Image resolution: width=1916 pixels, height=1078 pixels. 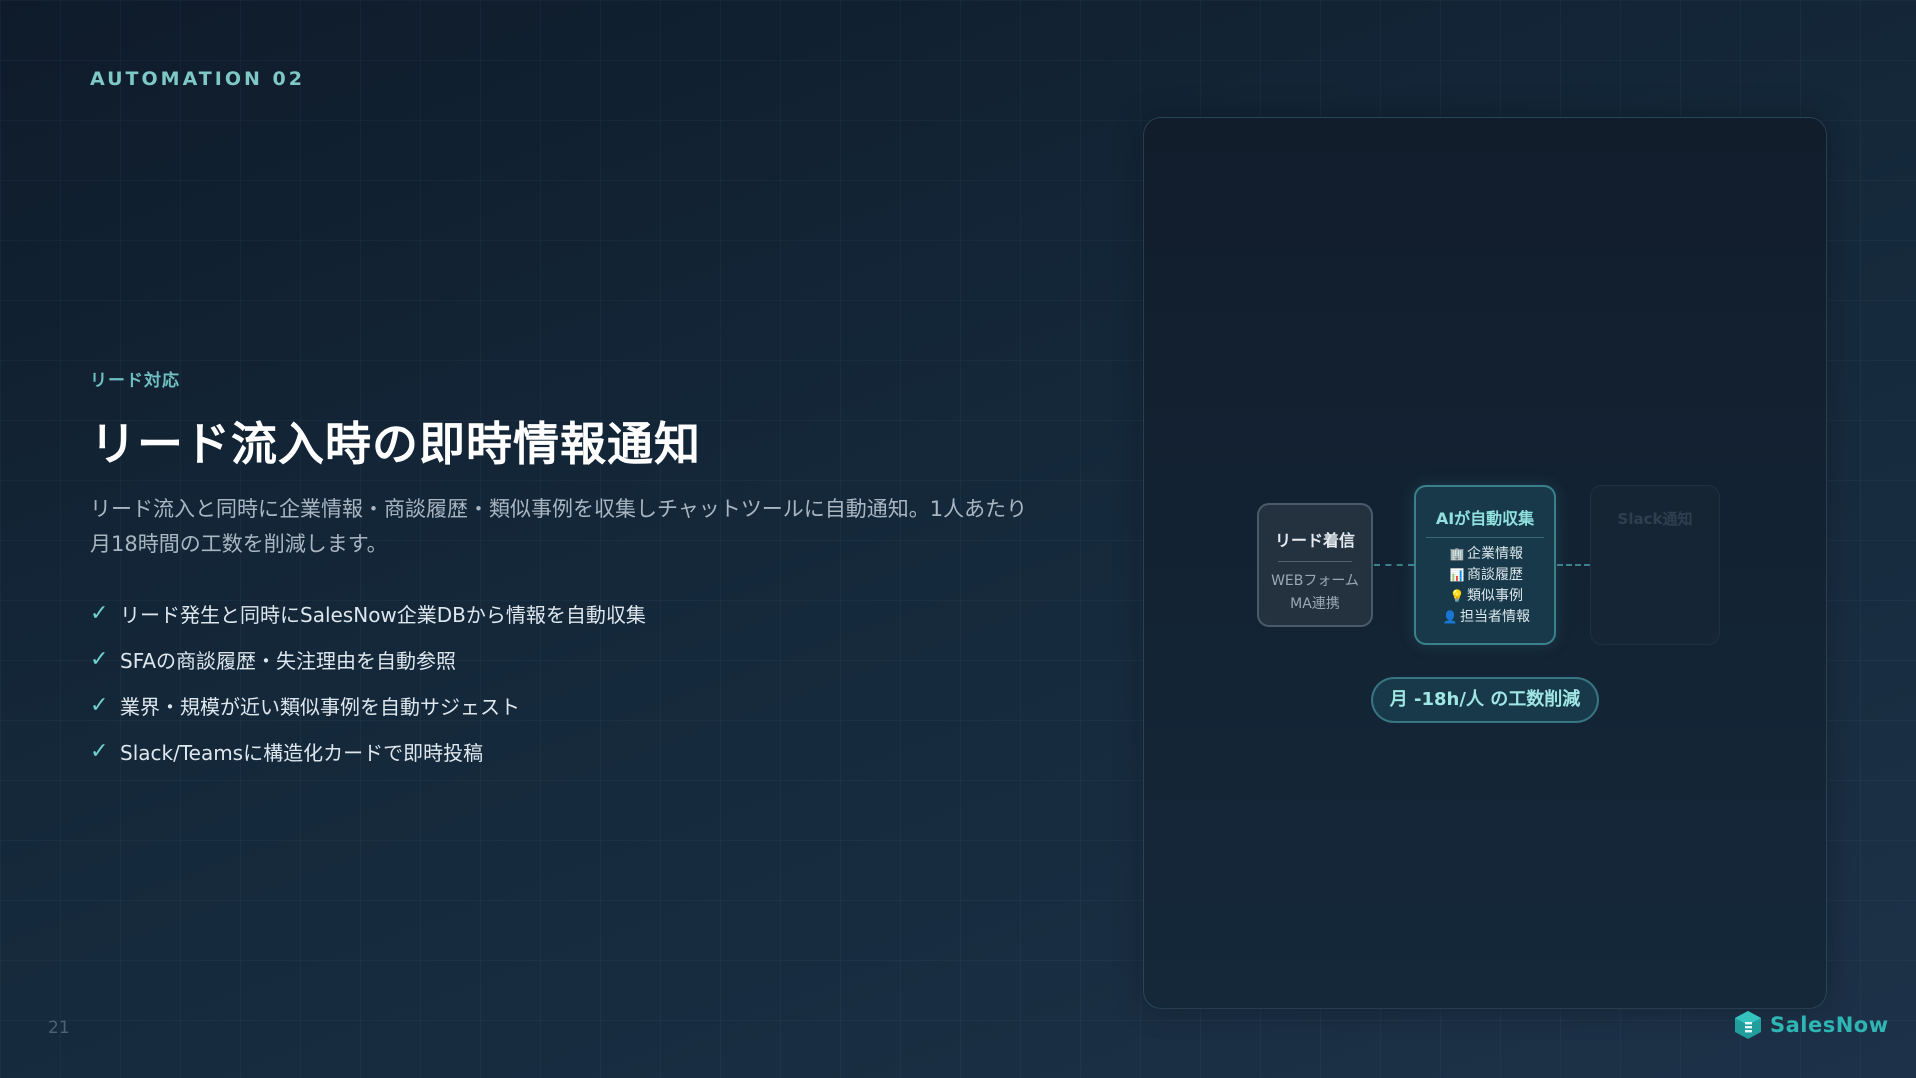 What do you see at coordinates (1495, 575) in the screenshot?
I see `ai-item-label: 商談履歴` at bounding box center [1495, 575].